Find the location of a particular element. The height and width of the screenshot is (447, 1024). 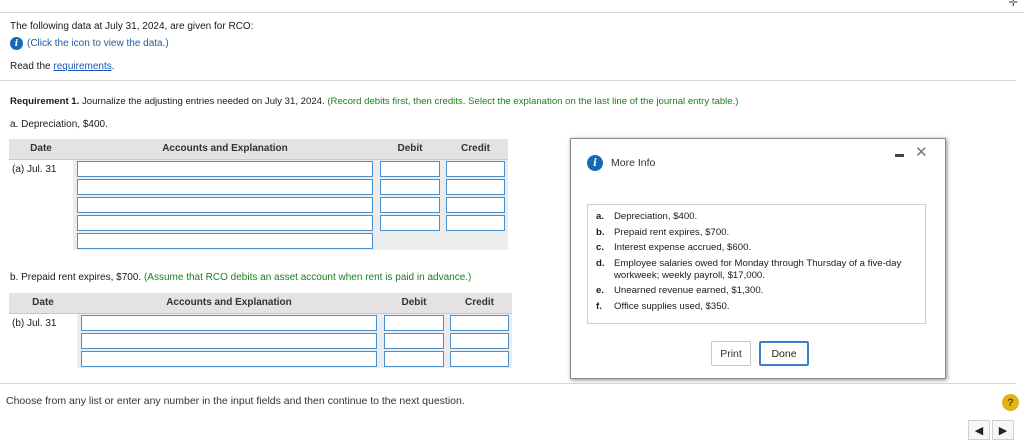

item-letter: e. is located at coordinates (600, 290).